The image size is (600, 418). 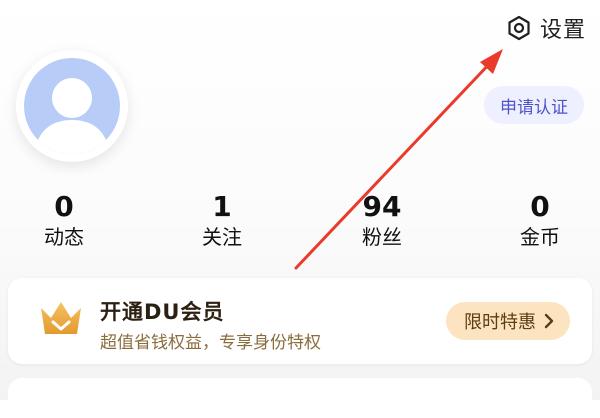 I want to click on avatar-placeholder, so click(x=72, y=106).